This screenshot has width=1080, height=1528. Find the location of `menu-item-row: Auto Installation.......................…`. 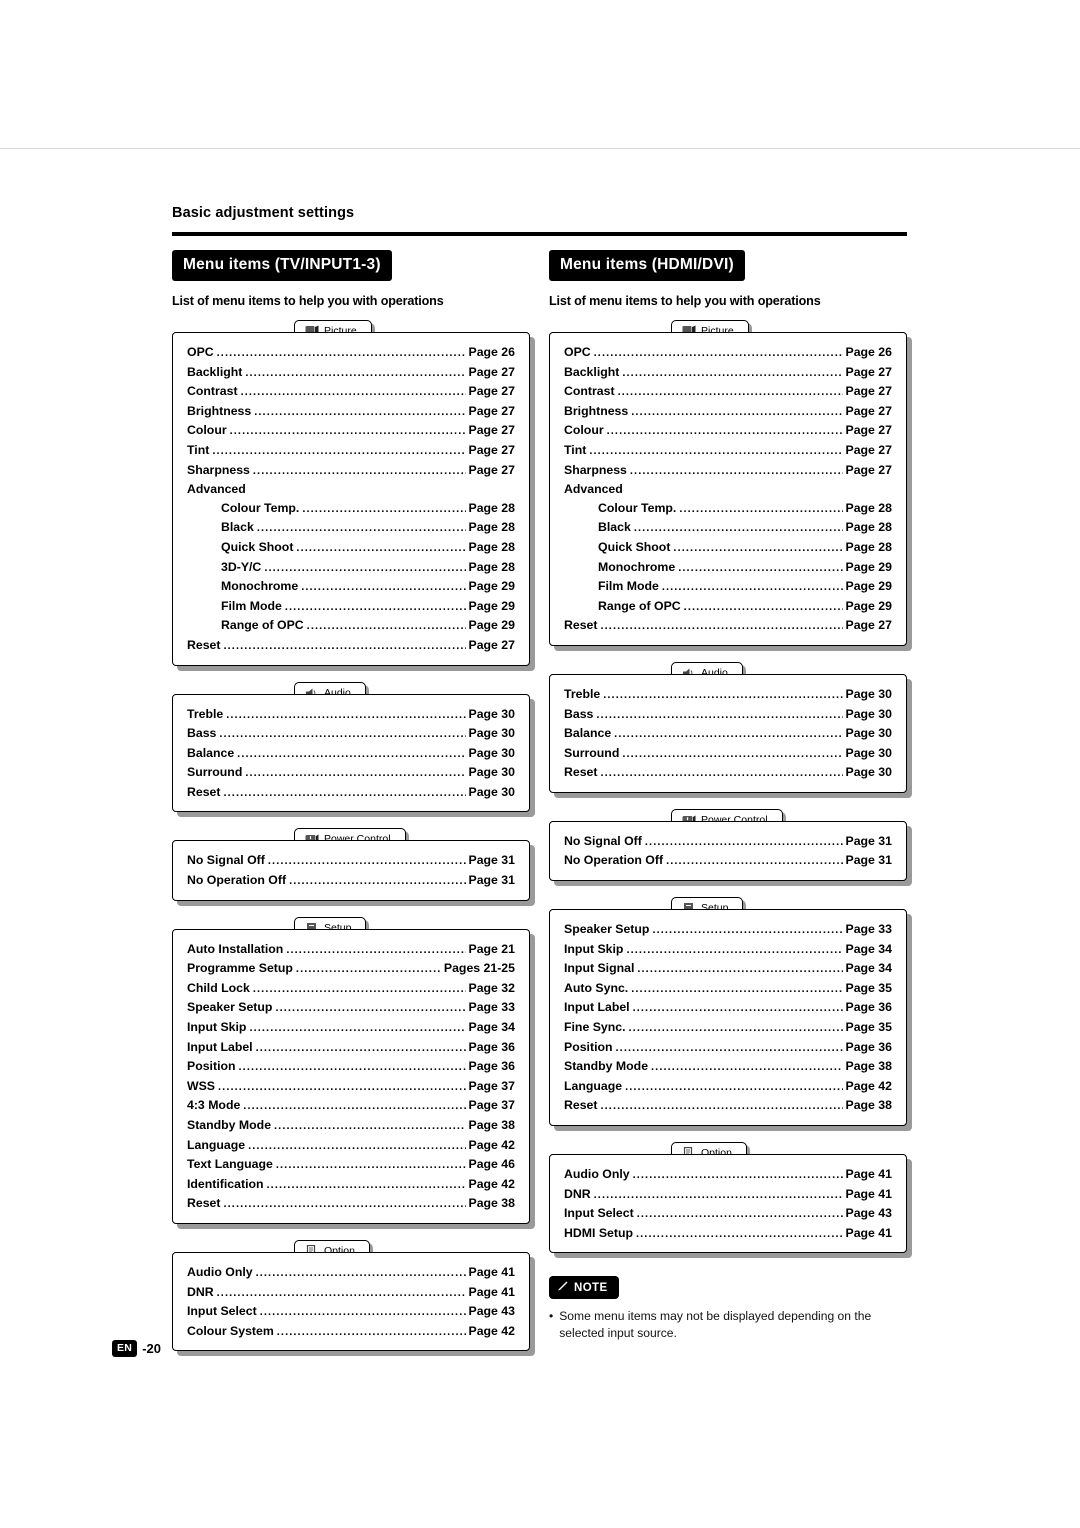

menu-item-row: Auto Installation.......................… is located at coordinates (351, 950).